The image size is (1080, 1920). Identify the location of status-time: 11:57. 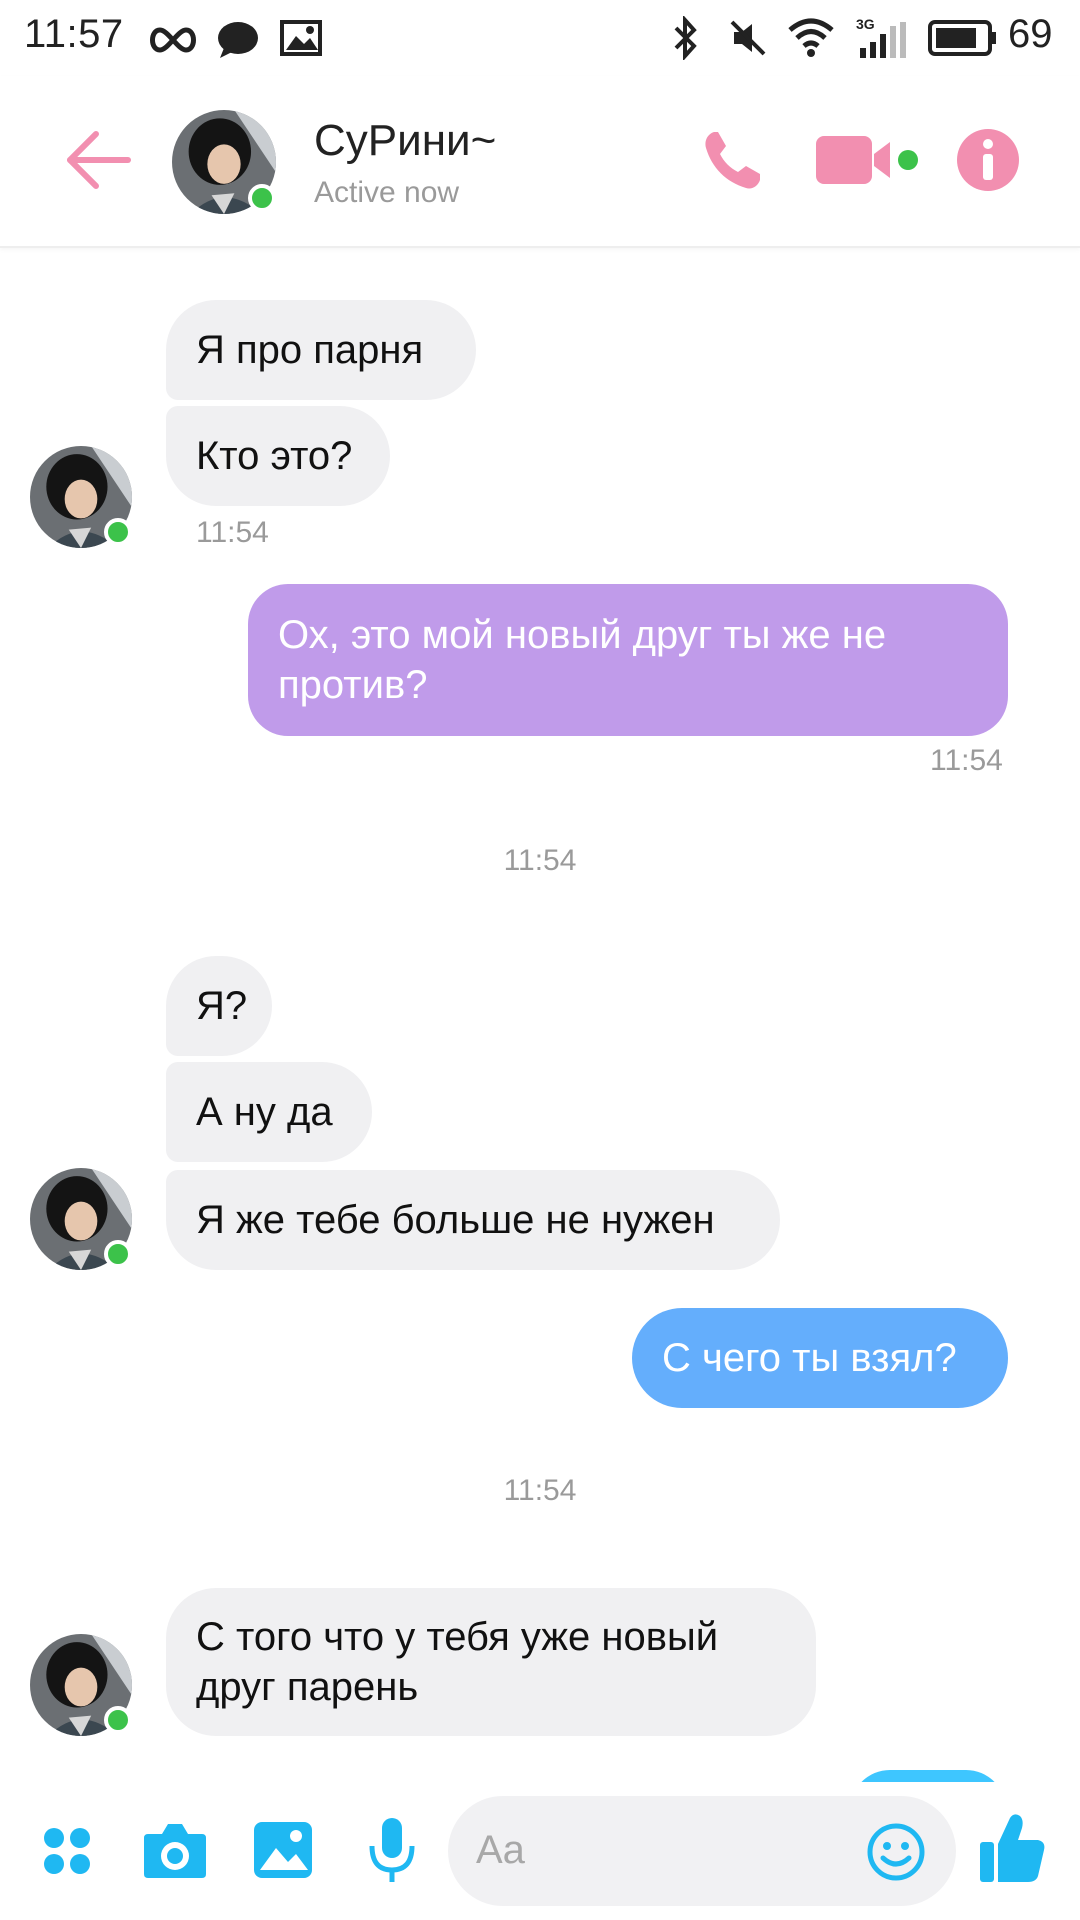
(74, 34).